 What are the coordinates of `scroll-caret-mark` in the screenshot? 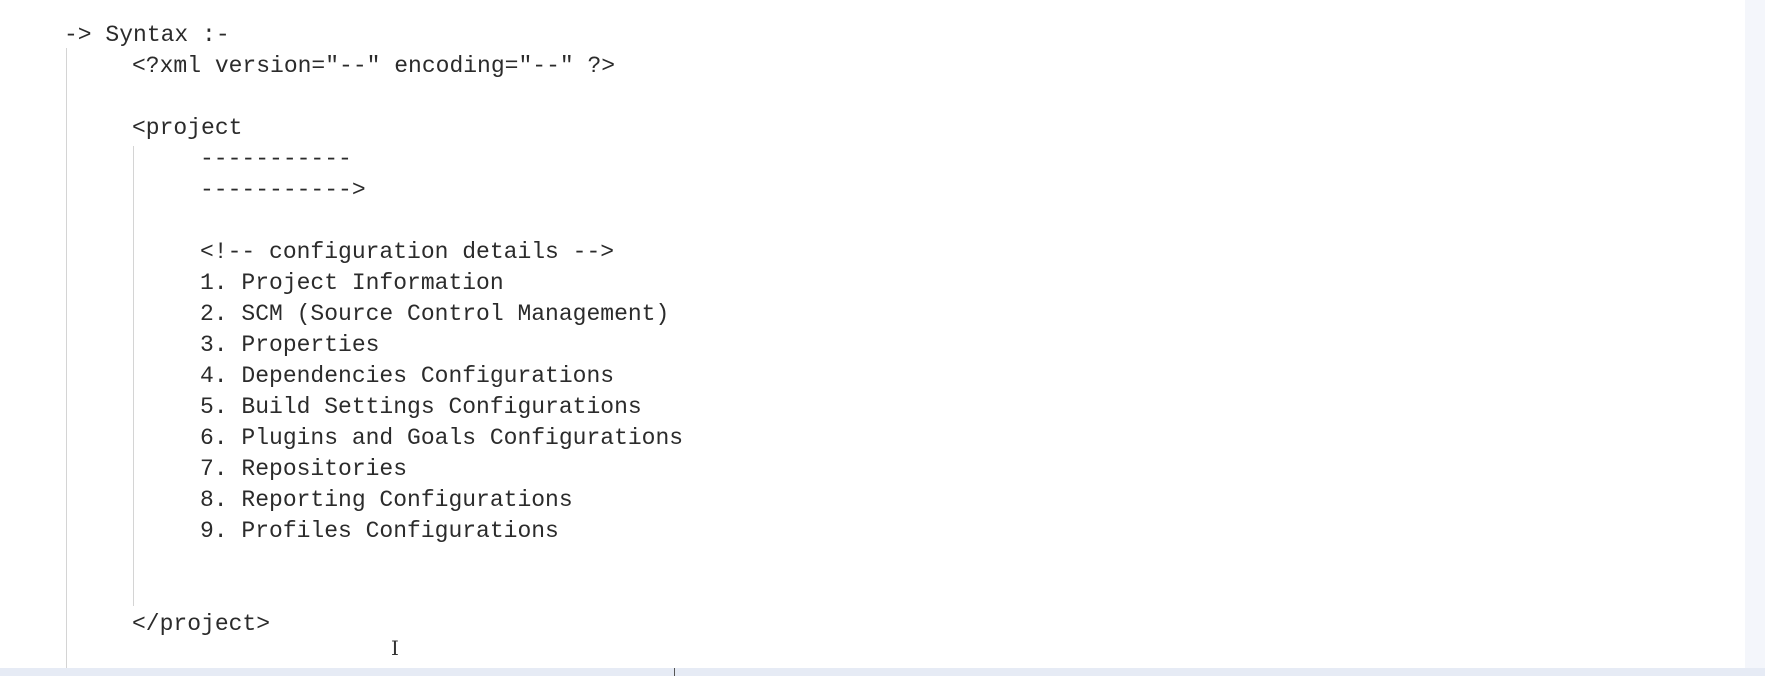 It's located at (674, 672).